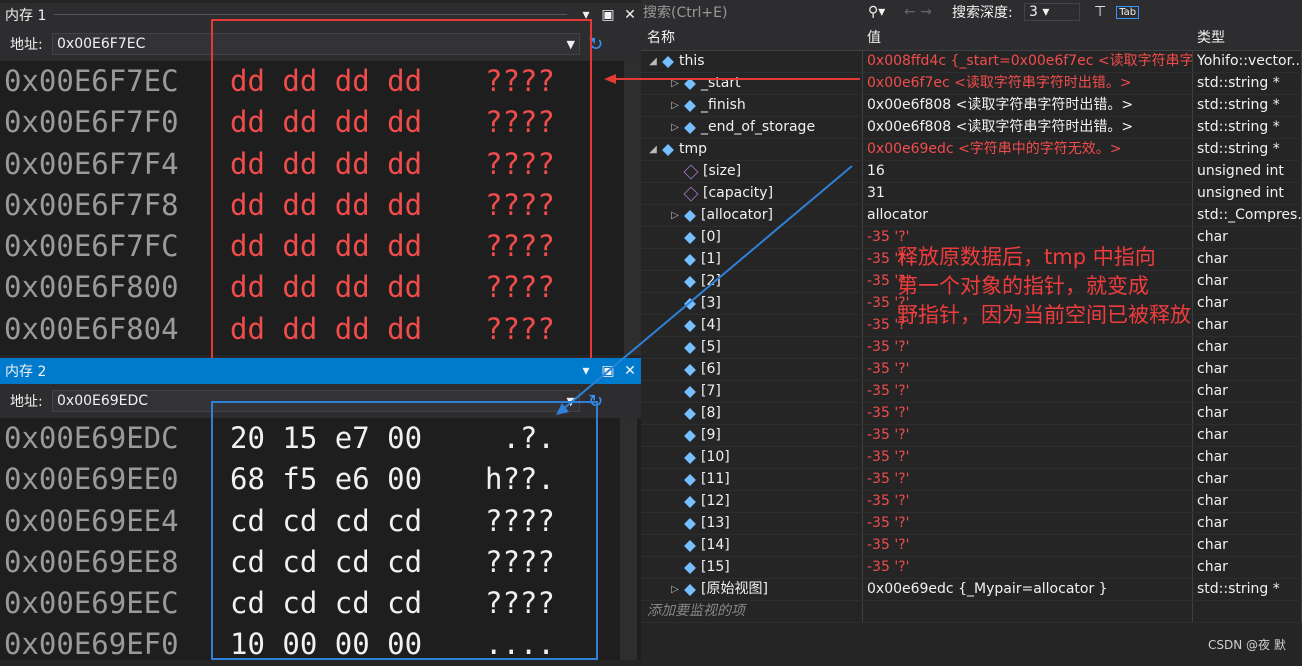  I want to click on arrowhead-red, so click(610, 79).